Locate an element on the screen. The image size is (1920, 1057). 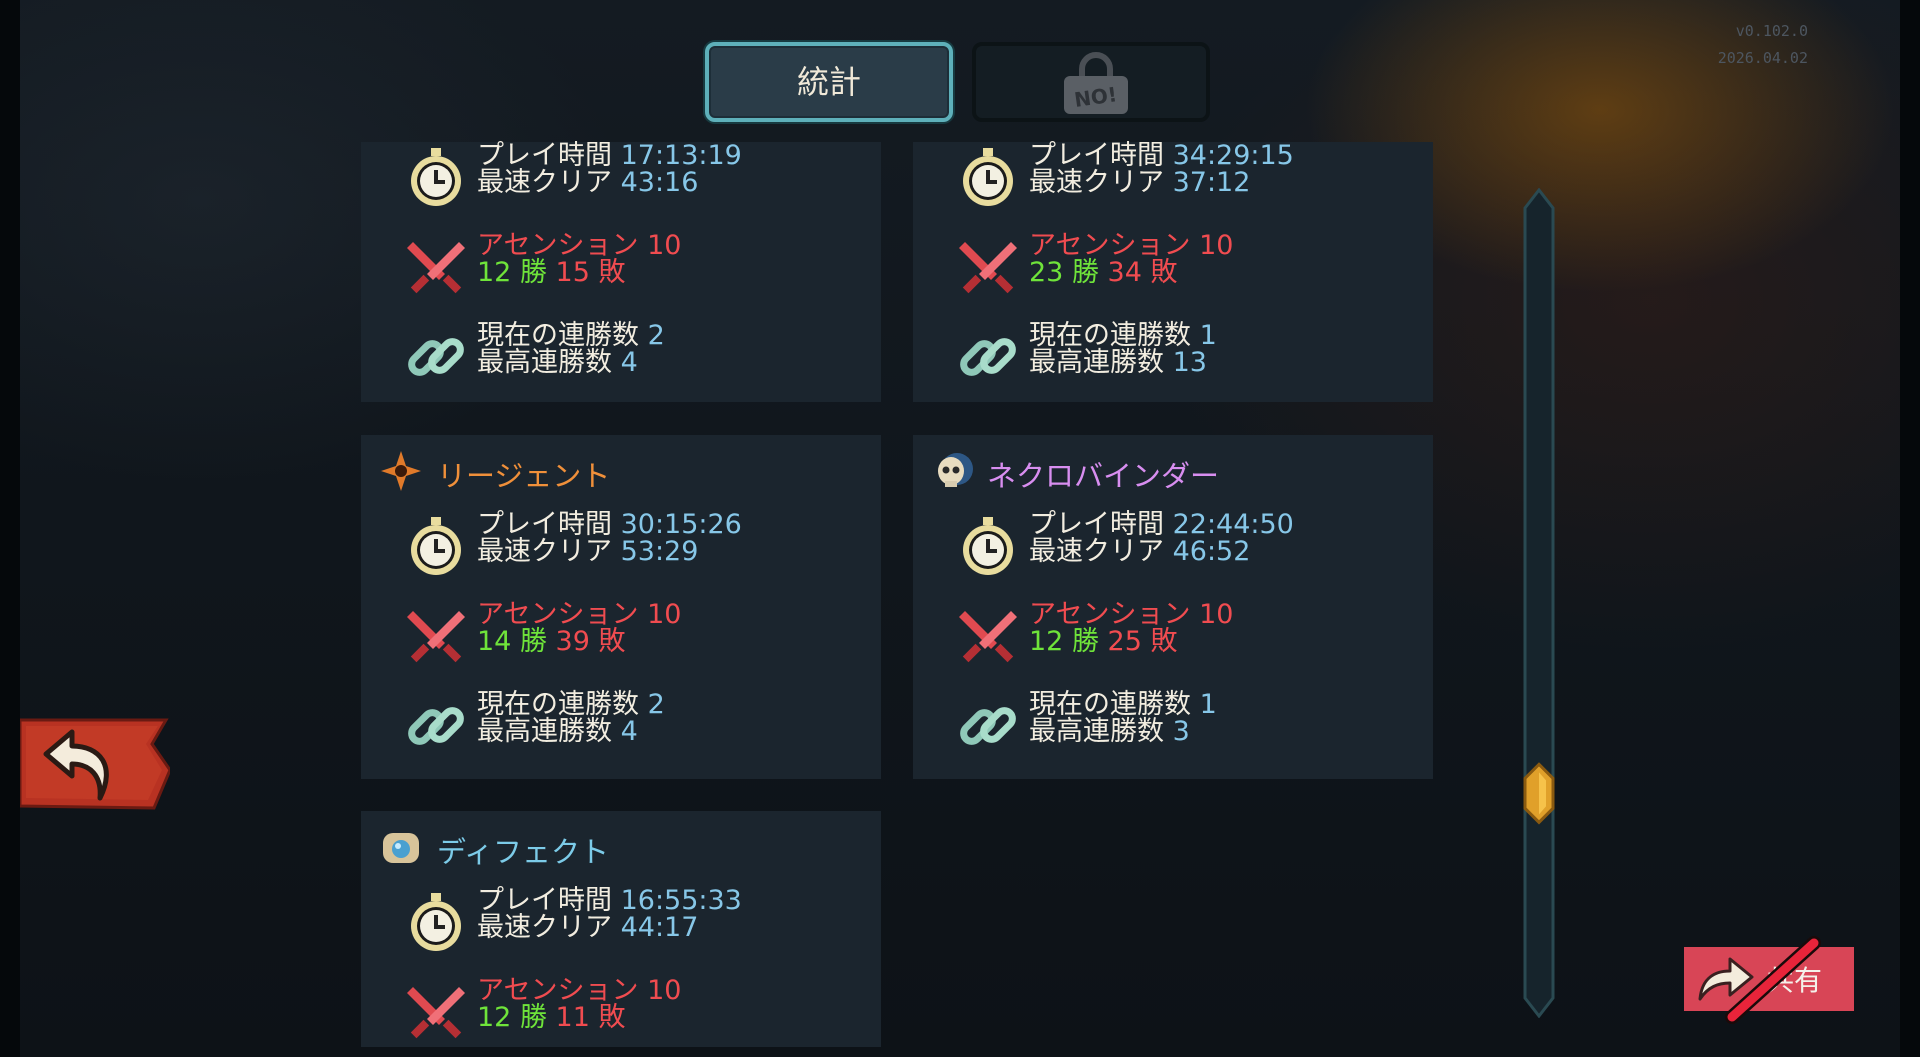
streak-row: 現在の連勝数 1 最高連勝数 3 is located at coordinates (1192, 731).